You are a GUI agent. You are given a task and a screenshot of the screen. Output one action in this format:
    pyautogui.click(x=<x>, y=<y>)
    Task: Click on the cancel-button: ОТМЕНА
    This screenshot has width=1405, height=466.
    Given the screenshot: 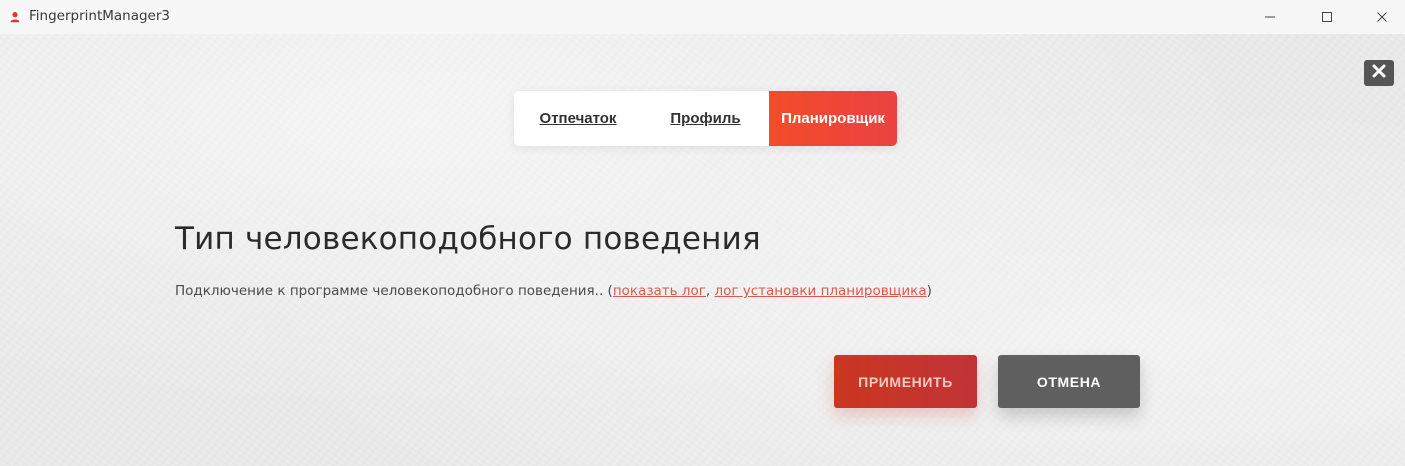 What is the action you would take?
    pyautogui.click(x=1069, y=381)
    